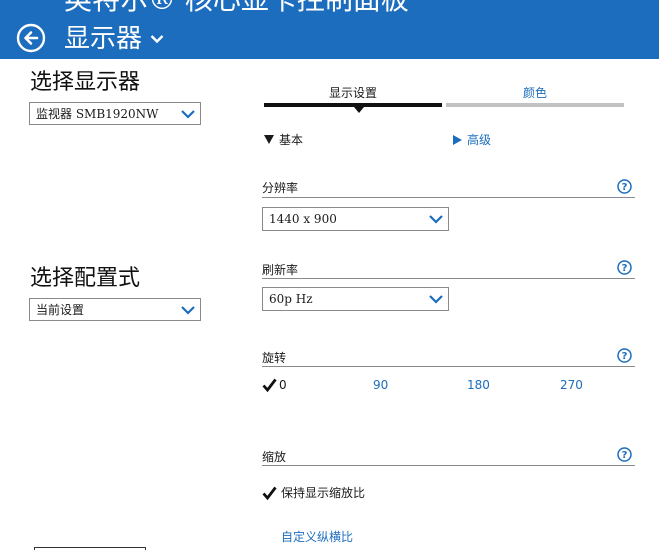 The image size is (659, 550). What do you see at coordinates (85, 278) in the screenshot?
I see `select-profile-heading: 选择配置式` at bounding box center [85, 278].